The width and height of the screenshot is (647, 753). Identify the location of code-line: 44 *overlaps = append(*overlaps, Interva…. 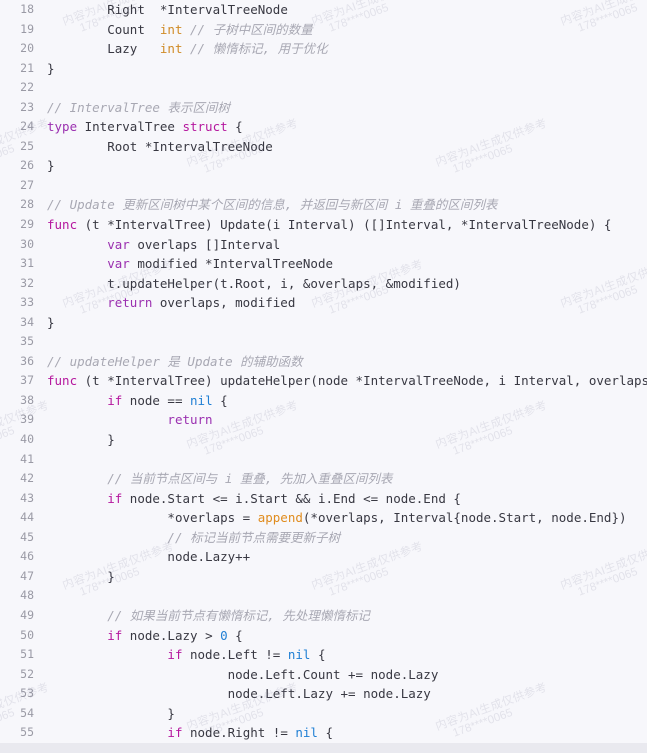
(323, 518).